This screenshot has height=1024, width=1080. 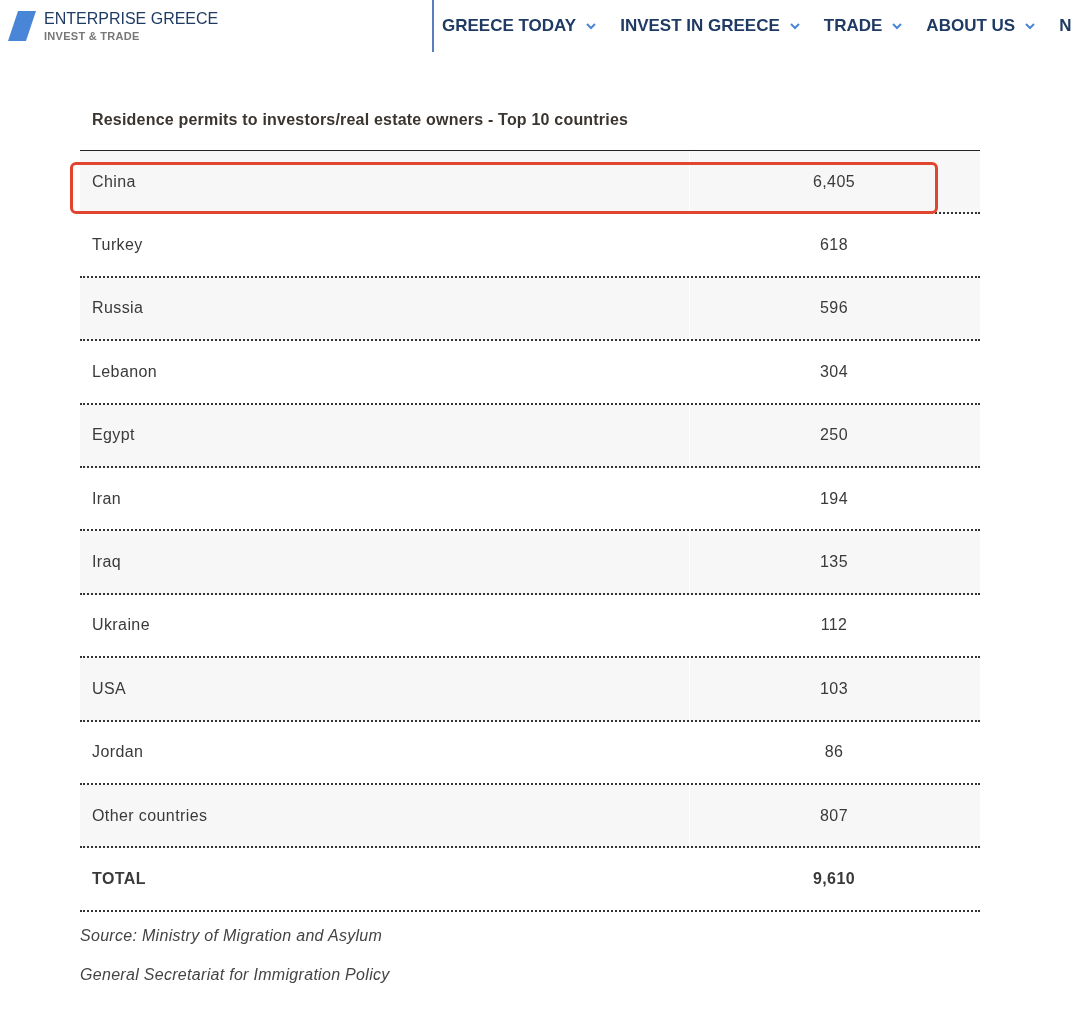 What do you see at coordinates (92, 36) in the screenshot?
I see `logo-subtitle: INVEST & TRADE` at bounding box center [92, 36].